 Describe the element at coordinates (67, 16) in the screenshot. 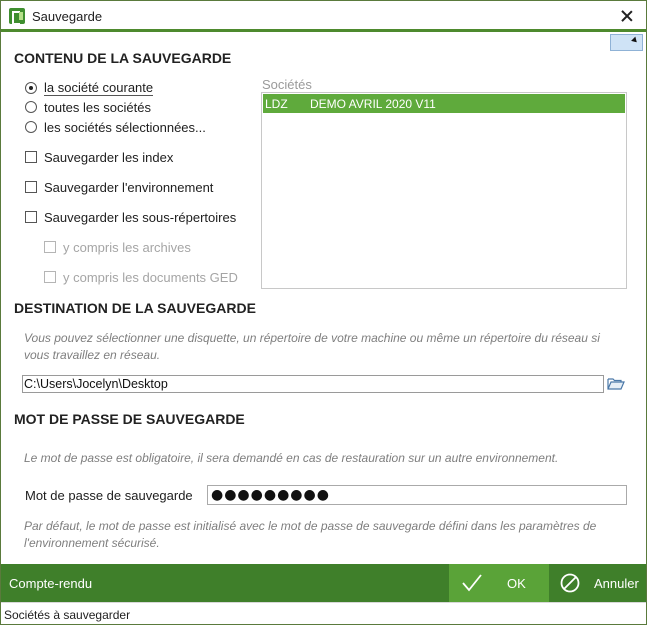

I see `window-title: Sauvegarde` at that location.